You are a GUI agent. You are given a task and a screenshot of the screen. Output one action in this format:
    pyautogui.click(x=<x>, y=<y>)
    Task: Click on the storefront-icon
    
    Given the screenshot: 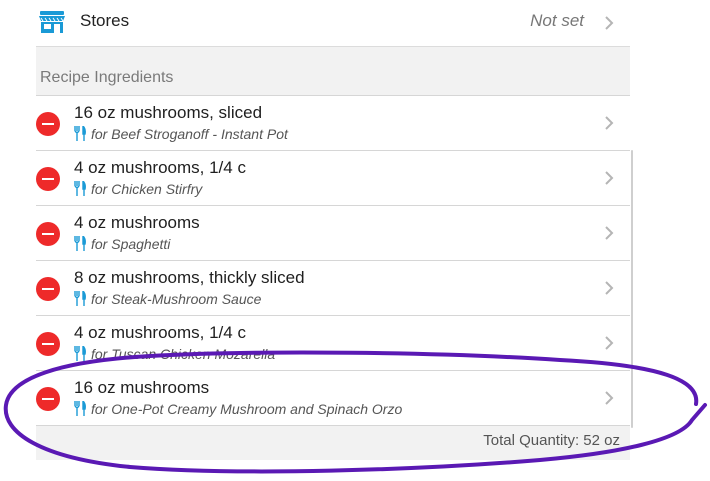 What is the action you would take?
    pyautogui.click(x=52, y=22)
    